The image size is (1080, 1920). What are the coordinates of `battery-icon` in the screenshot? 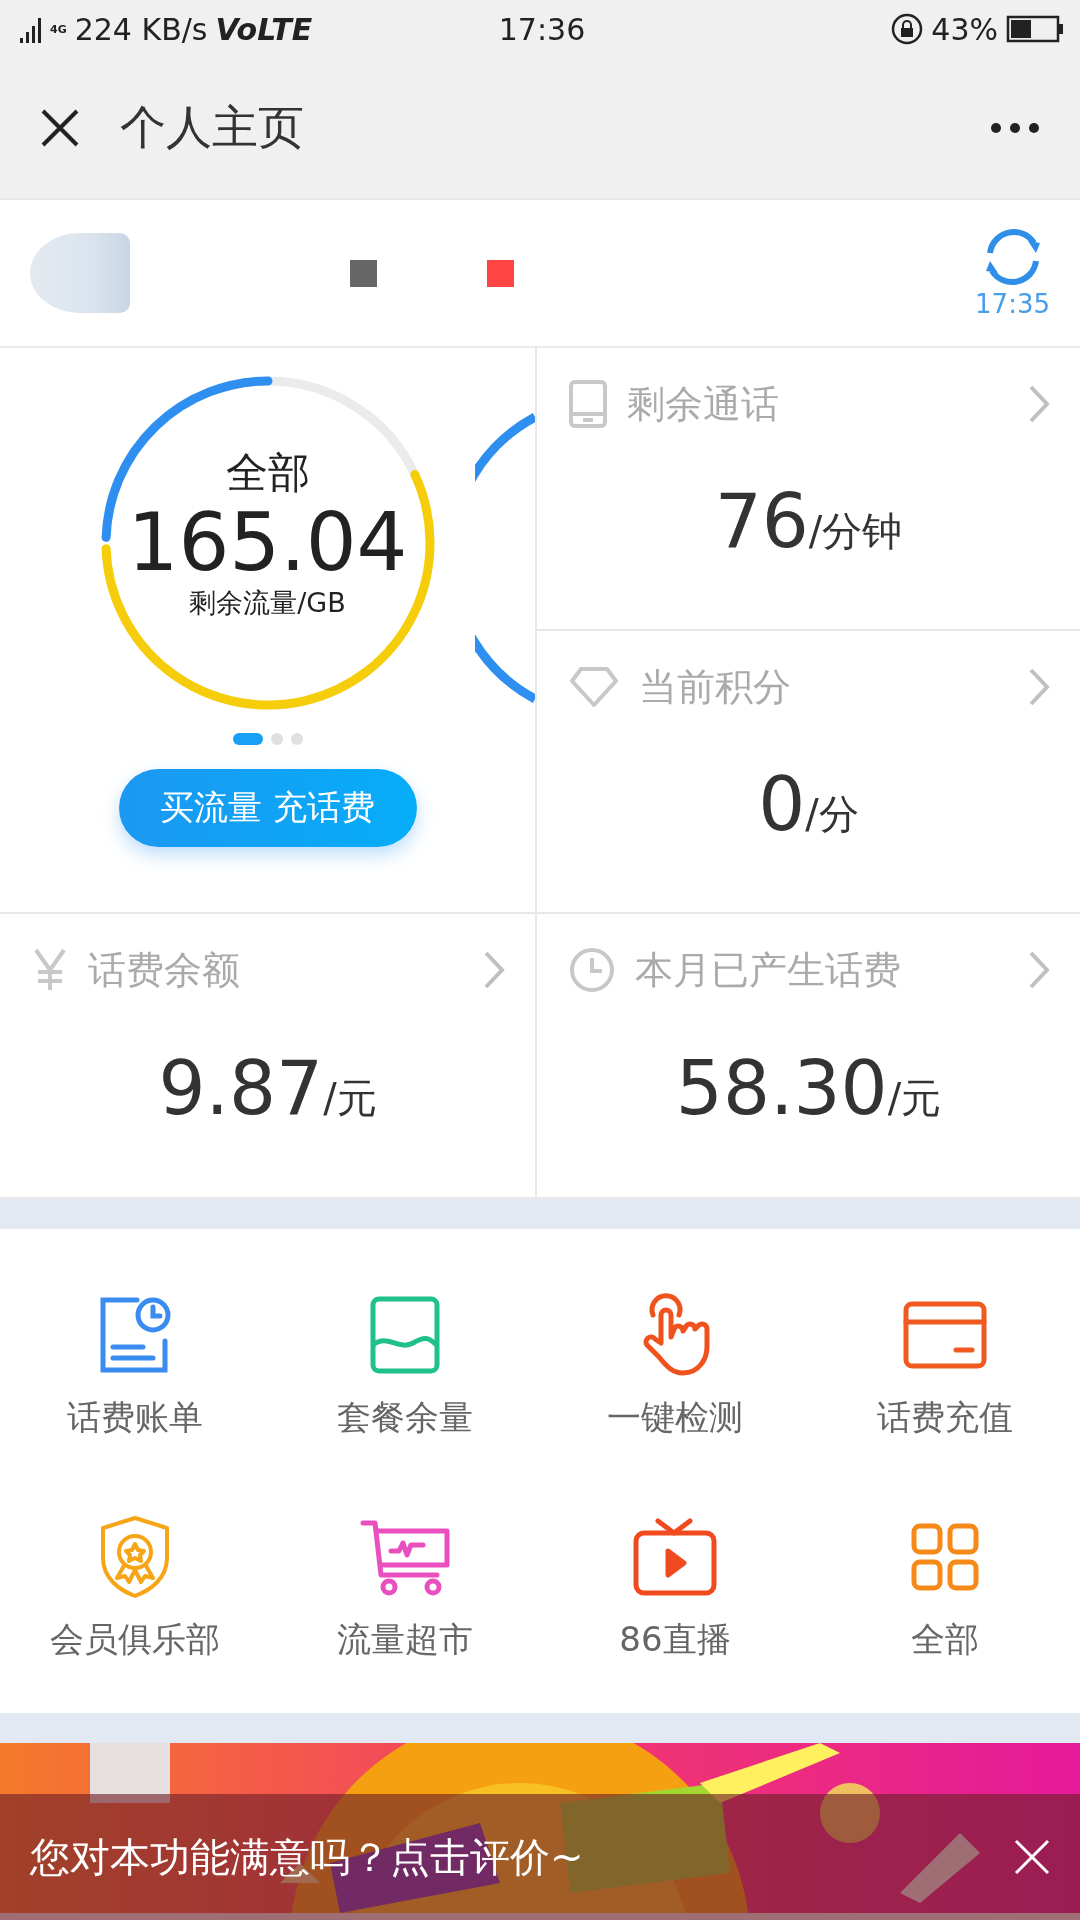 It's located at (1035, 29).